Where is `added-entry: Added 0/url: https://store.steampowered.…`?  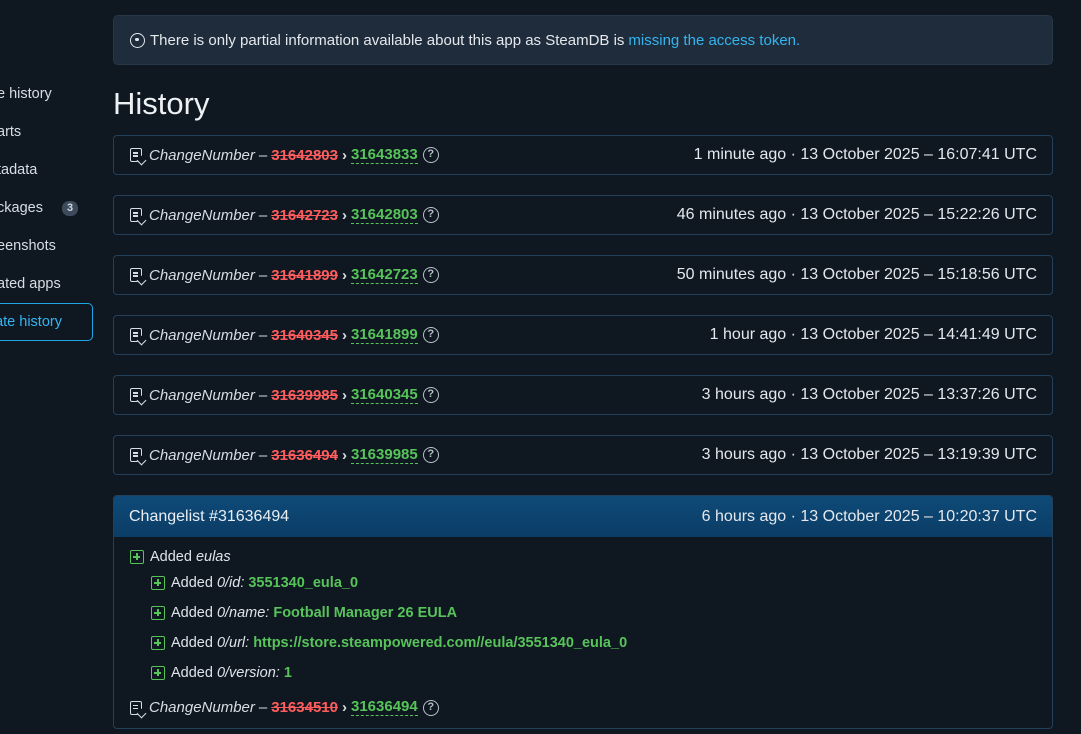
added-entry: Added 0/url: https://store.steampowered.… is located at coordinates (389, 643).